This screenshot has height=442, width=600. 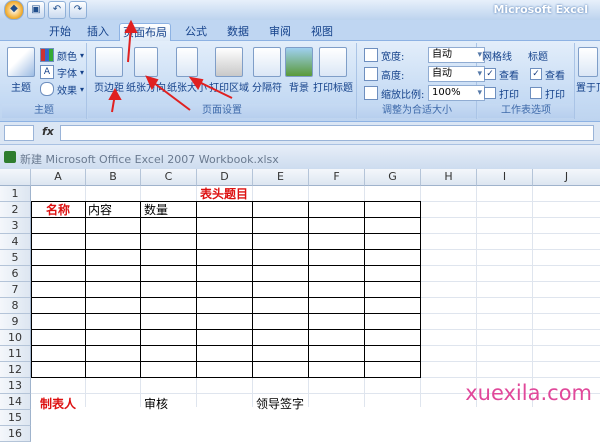 What do you see at coordinates (528, 393) in the screenshot?
I see `watermark: xuexila.com` at bounding box center [528, 393].